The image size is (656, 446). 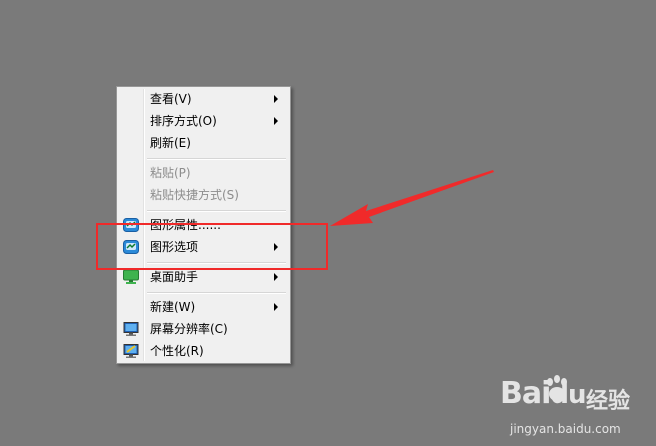 I want to click on menu-item-graphics-options: 图形选项, so click(x=203, y=247).